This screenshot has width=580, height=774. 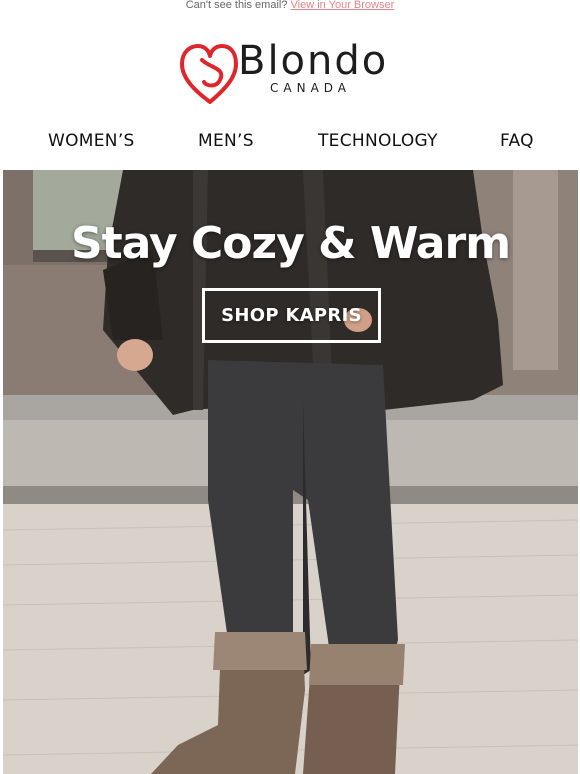 I want to click on heart-b-logo-icon, so click(x=209, y=74).